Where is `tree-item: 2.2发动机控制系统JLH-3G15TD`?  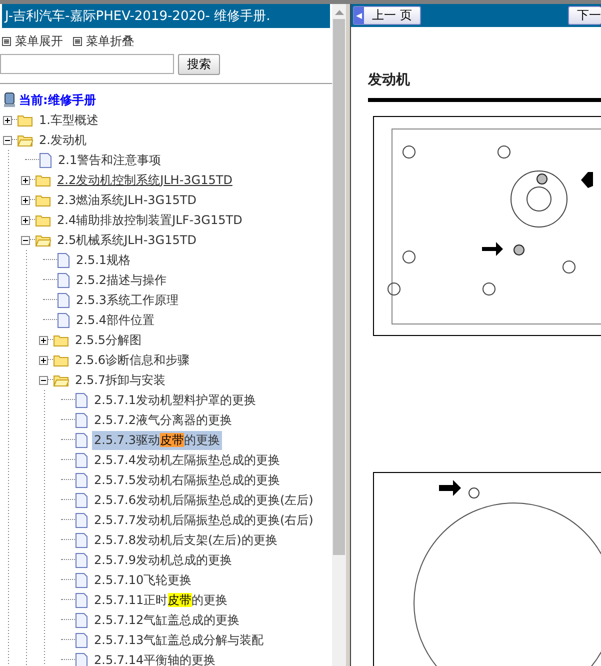
tree-item: 2.2发动机控制系统JLH-3G15TD is located at coordinates (144, 180).